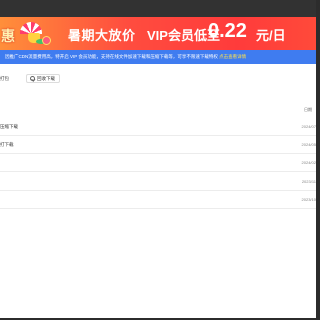  What do you see at coordinates (227, 31) in the screenshot?
I see `banner-price: 0.22` at bounding box center [227, 31].